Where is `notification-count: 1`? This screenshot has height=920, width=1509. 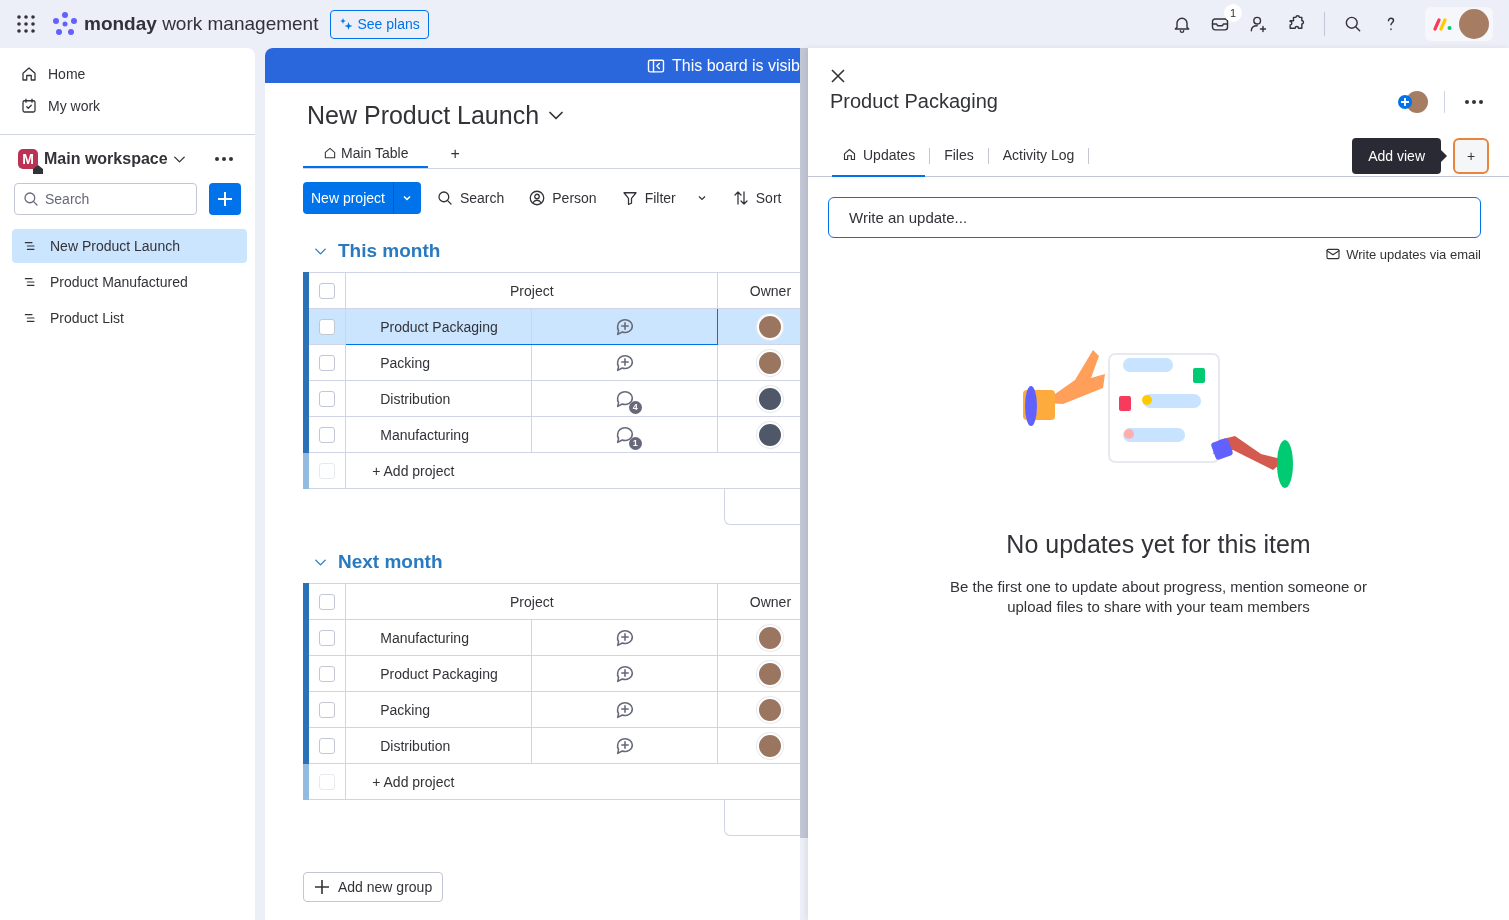
notification-count: 1 is located at coordinates (1233, 13).